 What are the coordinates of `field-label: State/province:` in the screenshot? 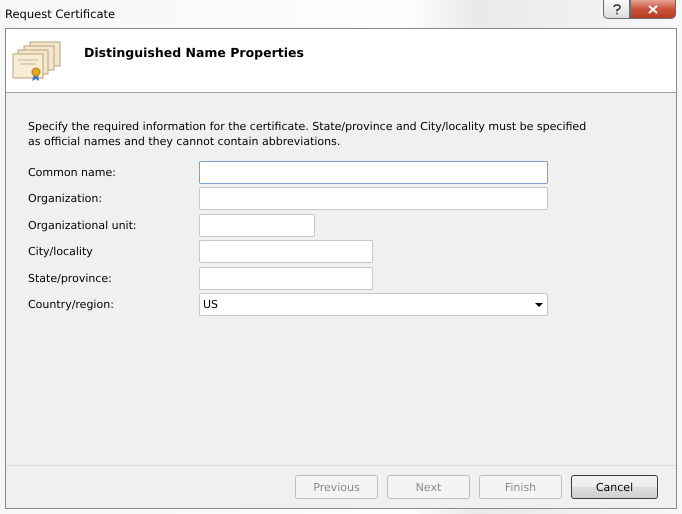 It's located at (70, 278).